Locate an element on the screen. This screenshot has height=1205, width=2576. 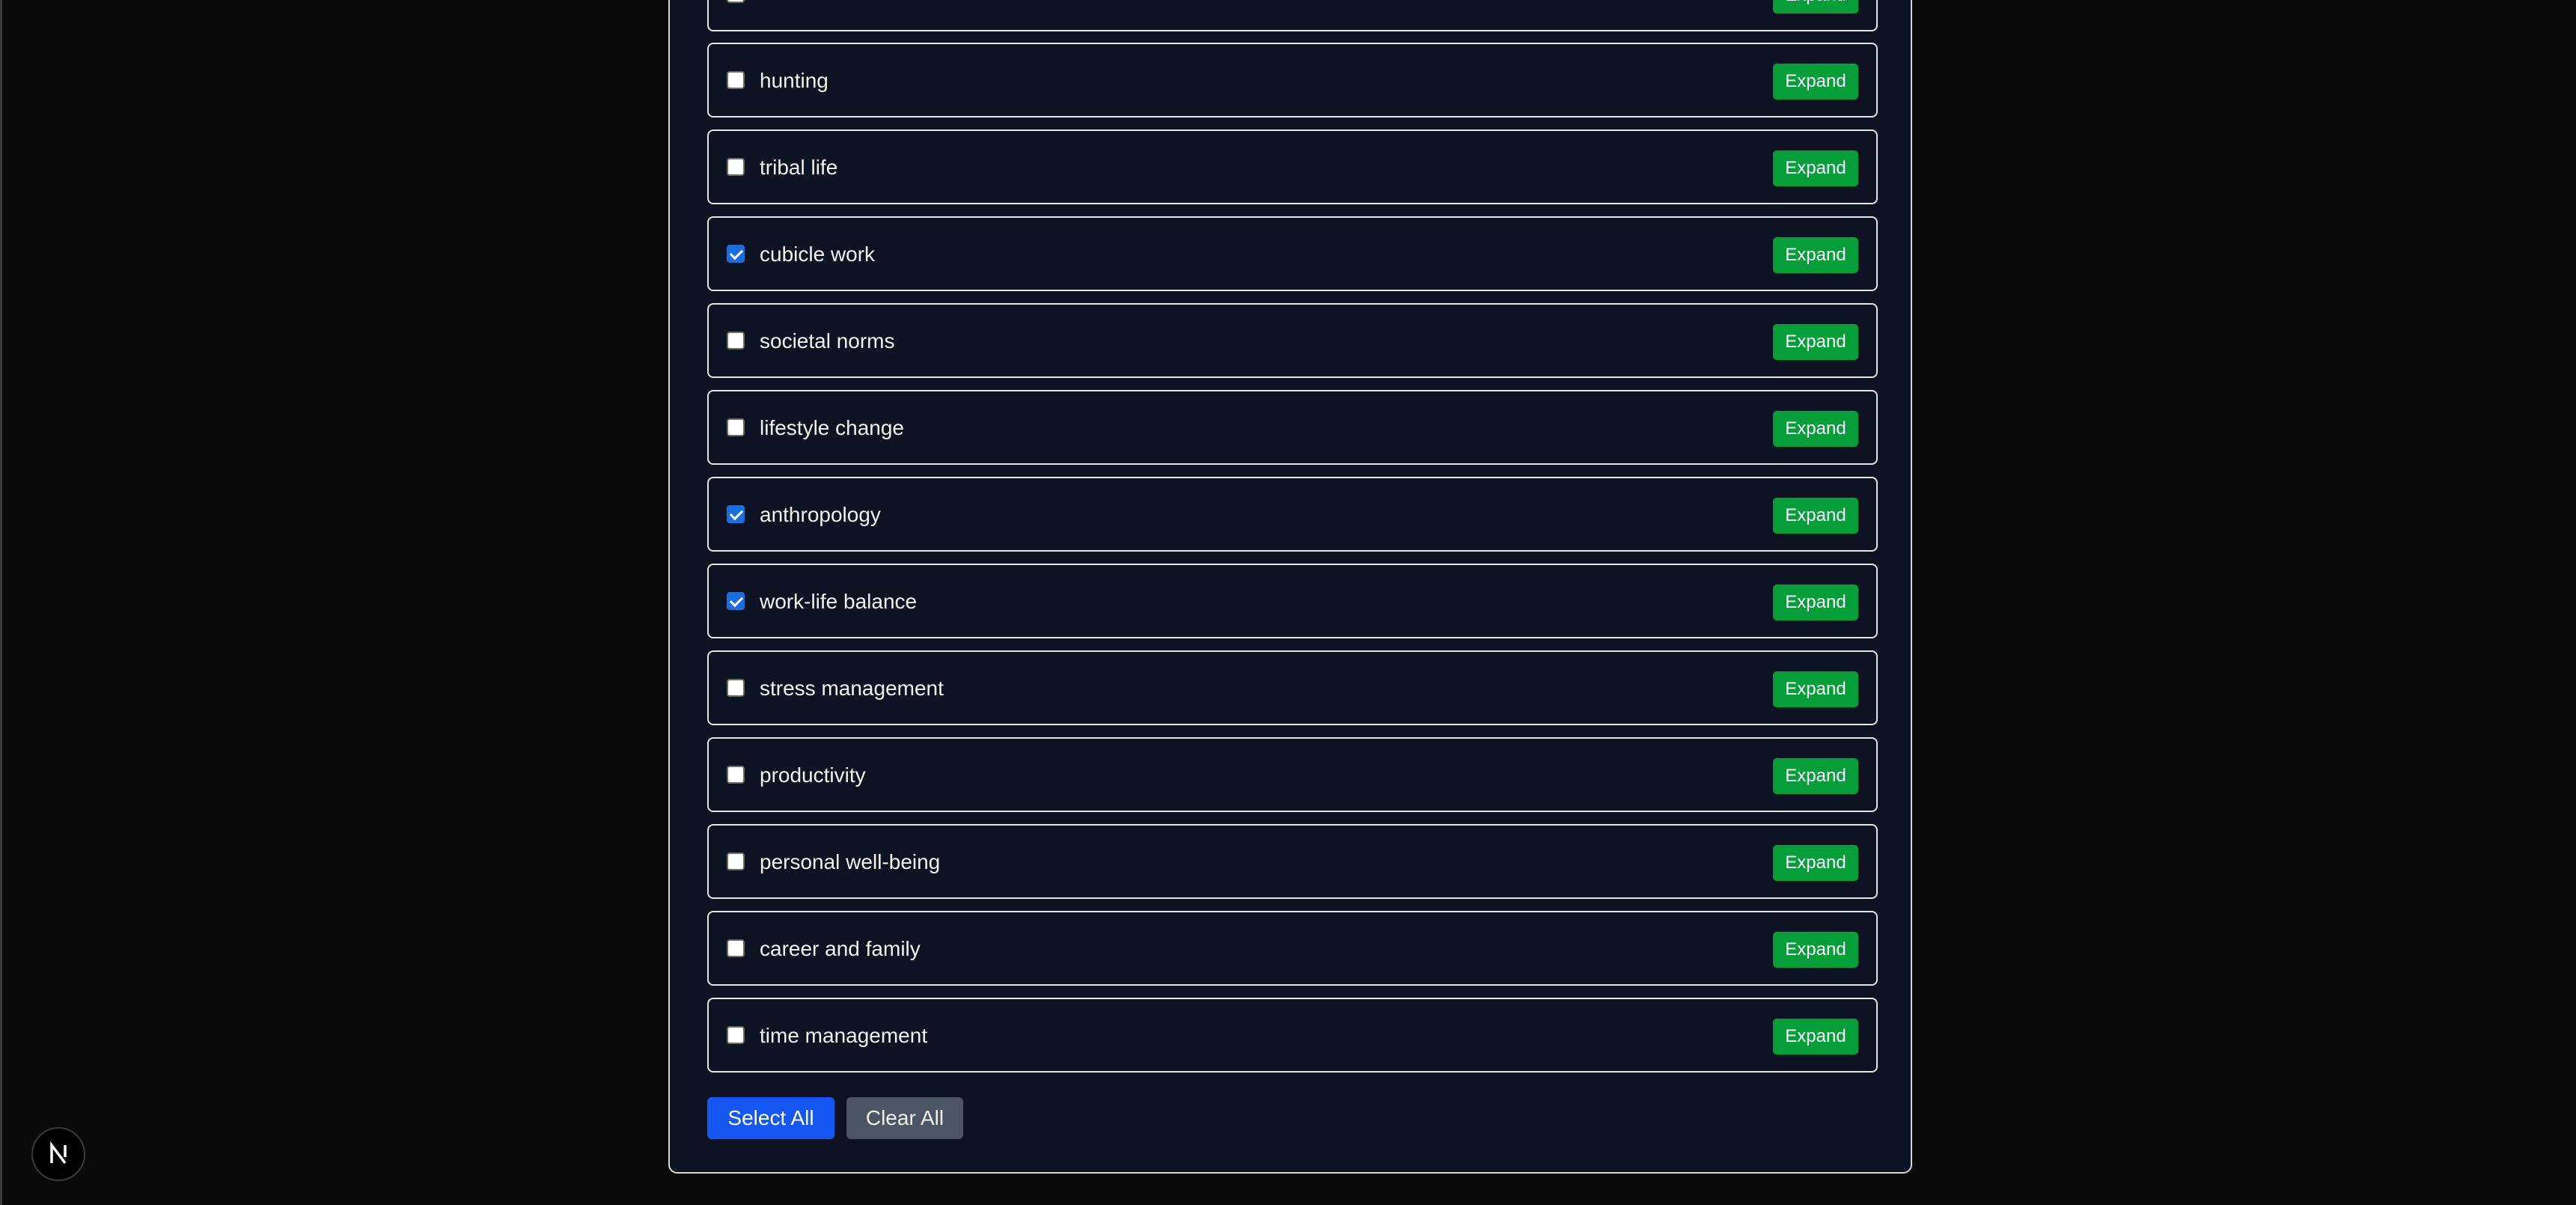
topic-row: stress management Expand is located at coordinates (1292, 687).